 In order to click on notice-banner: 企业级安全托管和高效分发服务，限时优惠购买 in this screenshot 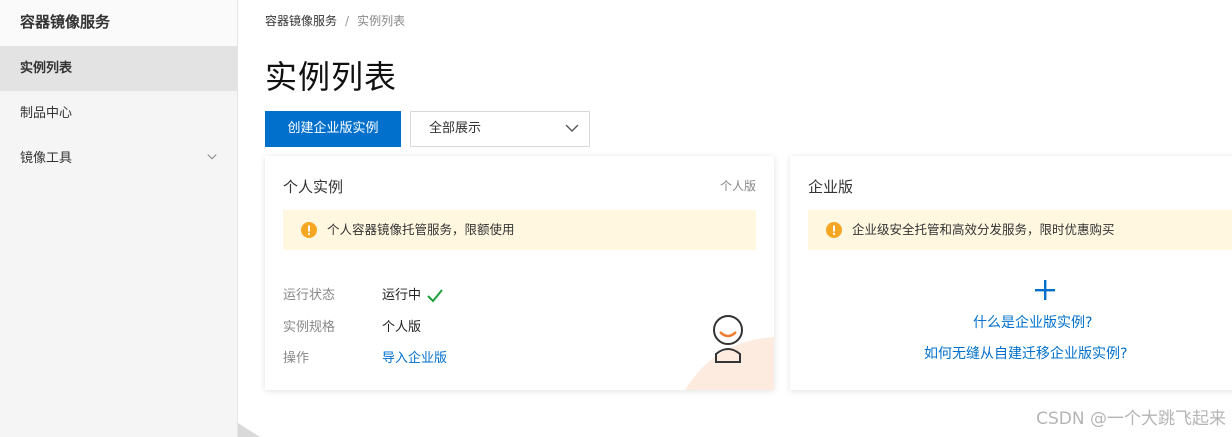, I will do `click(1020, 230)`.